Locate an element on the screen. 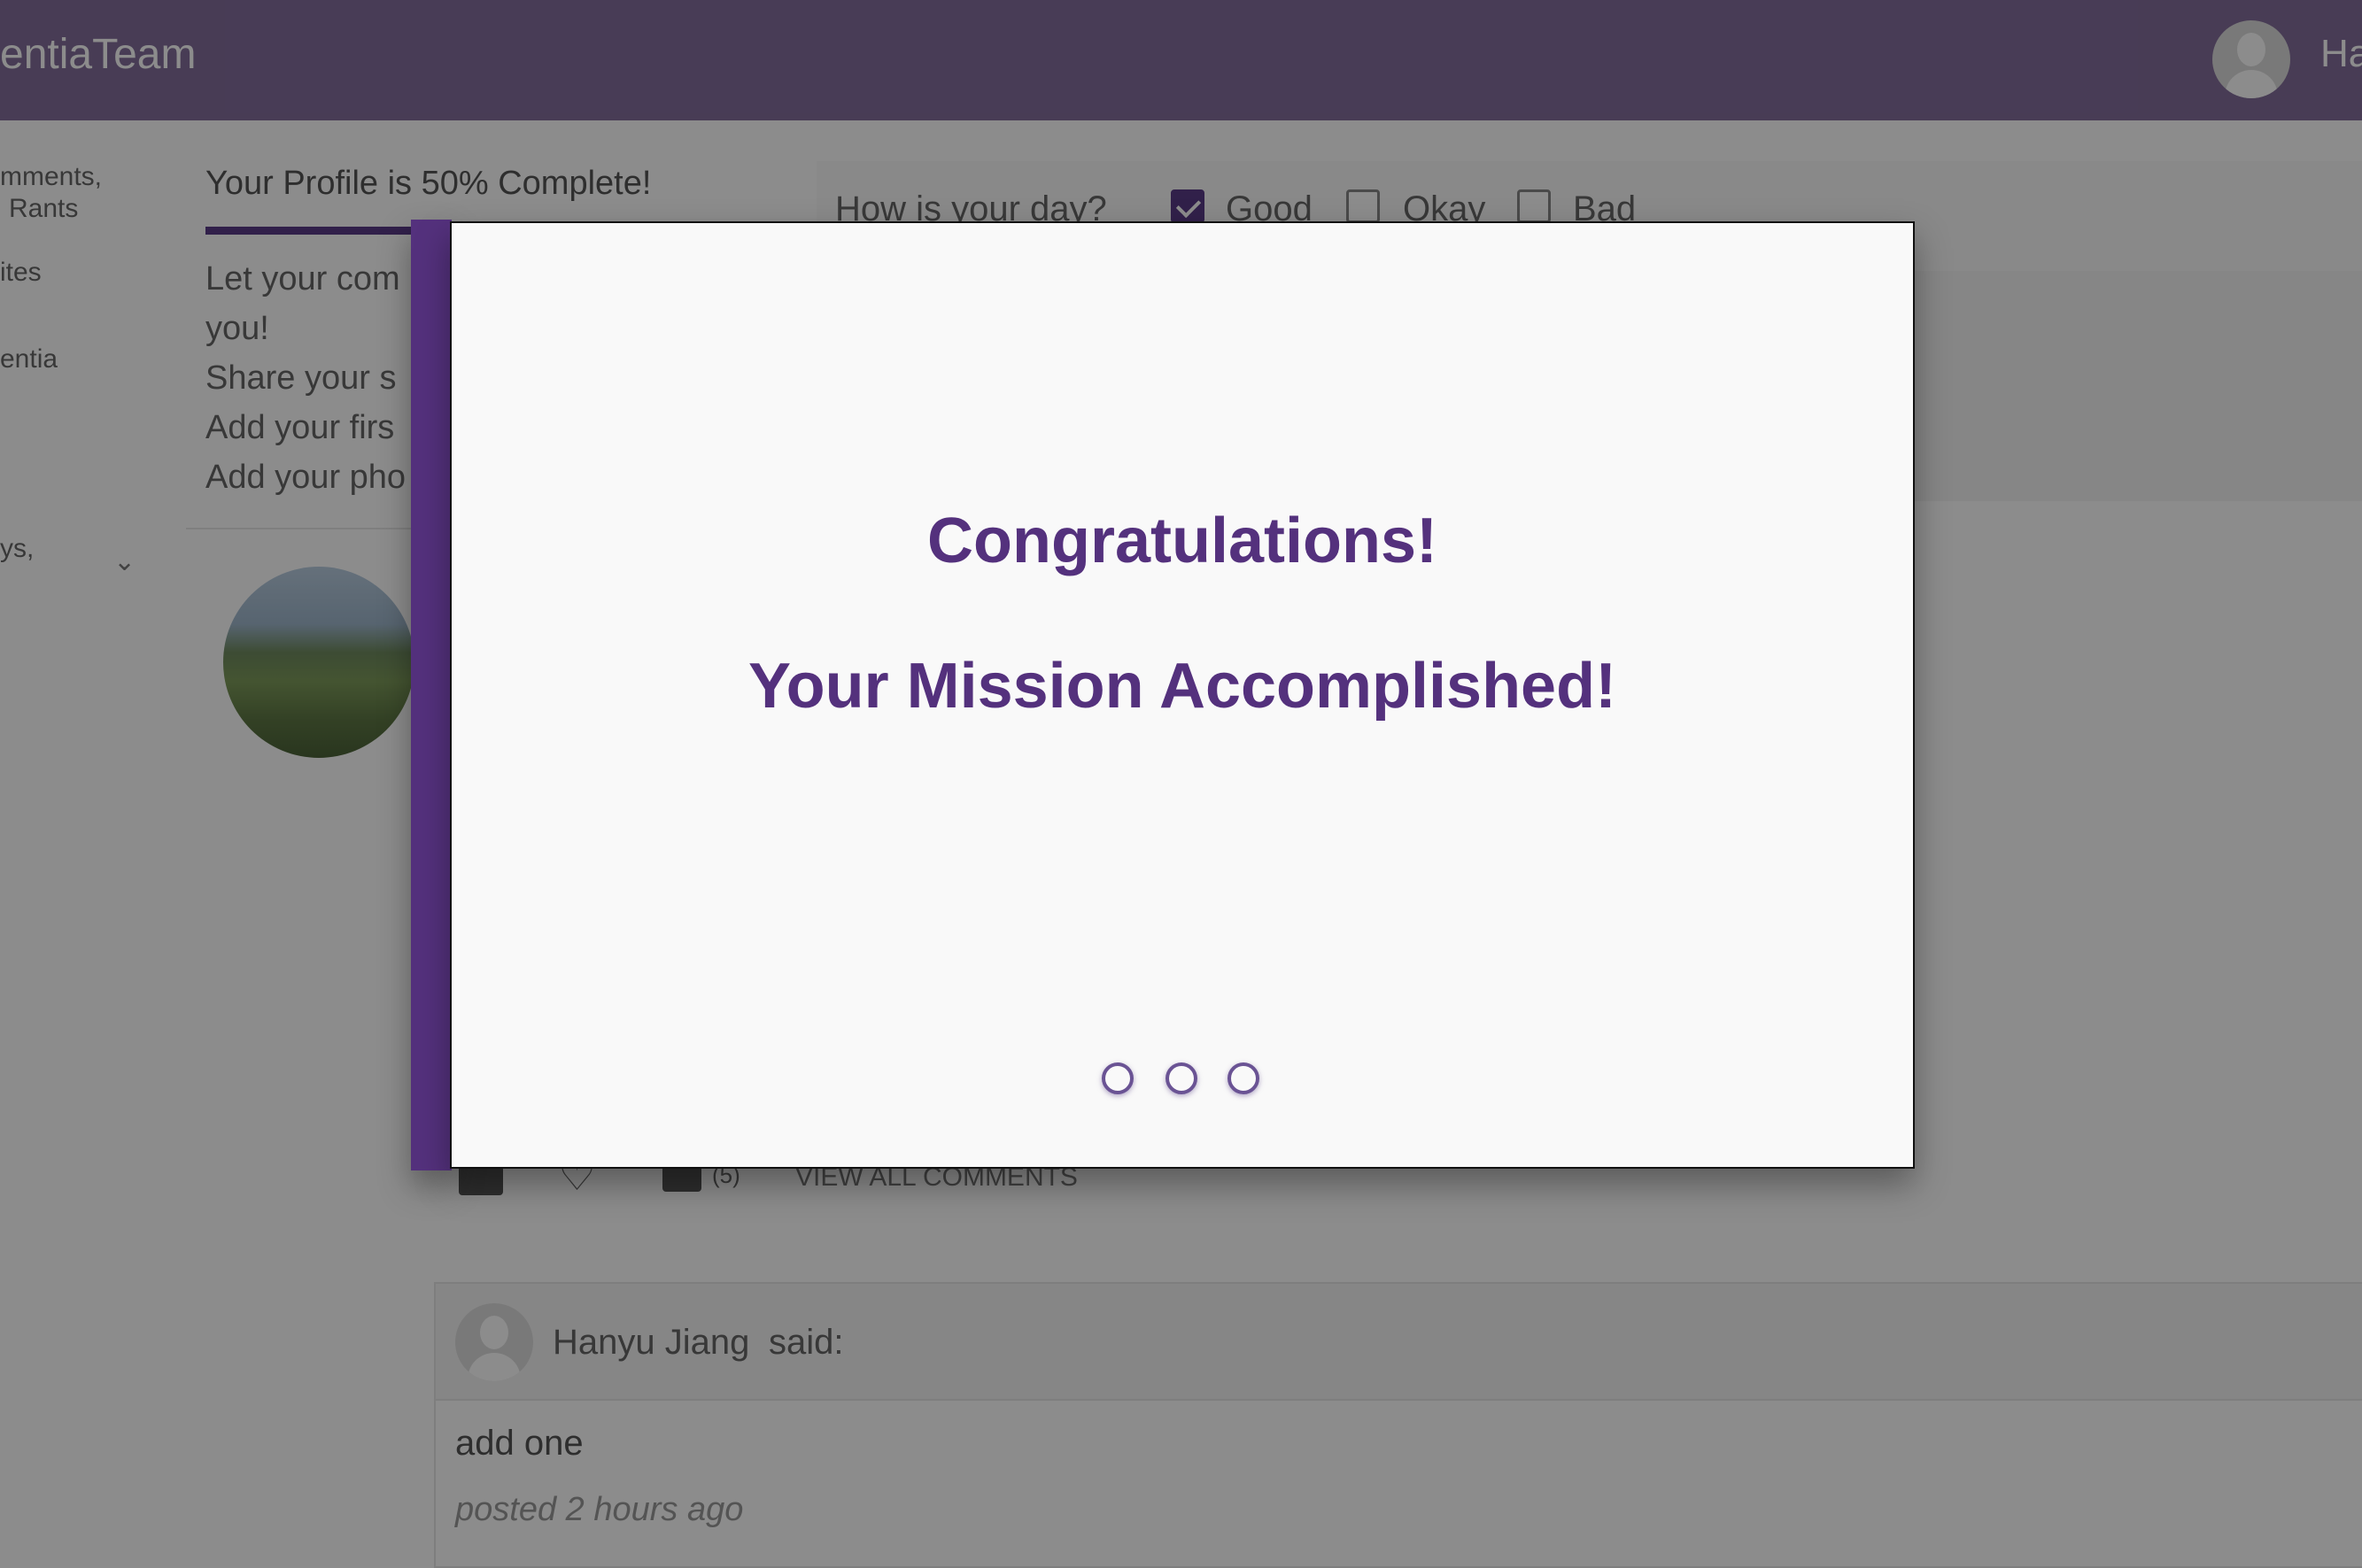 The image size is (2362, 1568). modal-accent-bar is located at coordinates (432, 695).